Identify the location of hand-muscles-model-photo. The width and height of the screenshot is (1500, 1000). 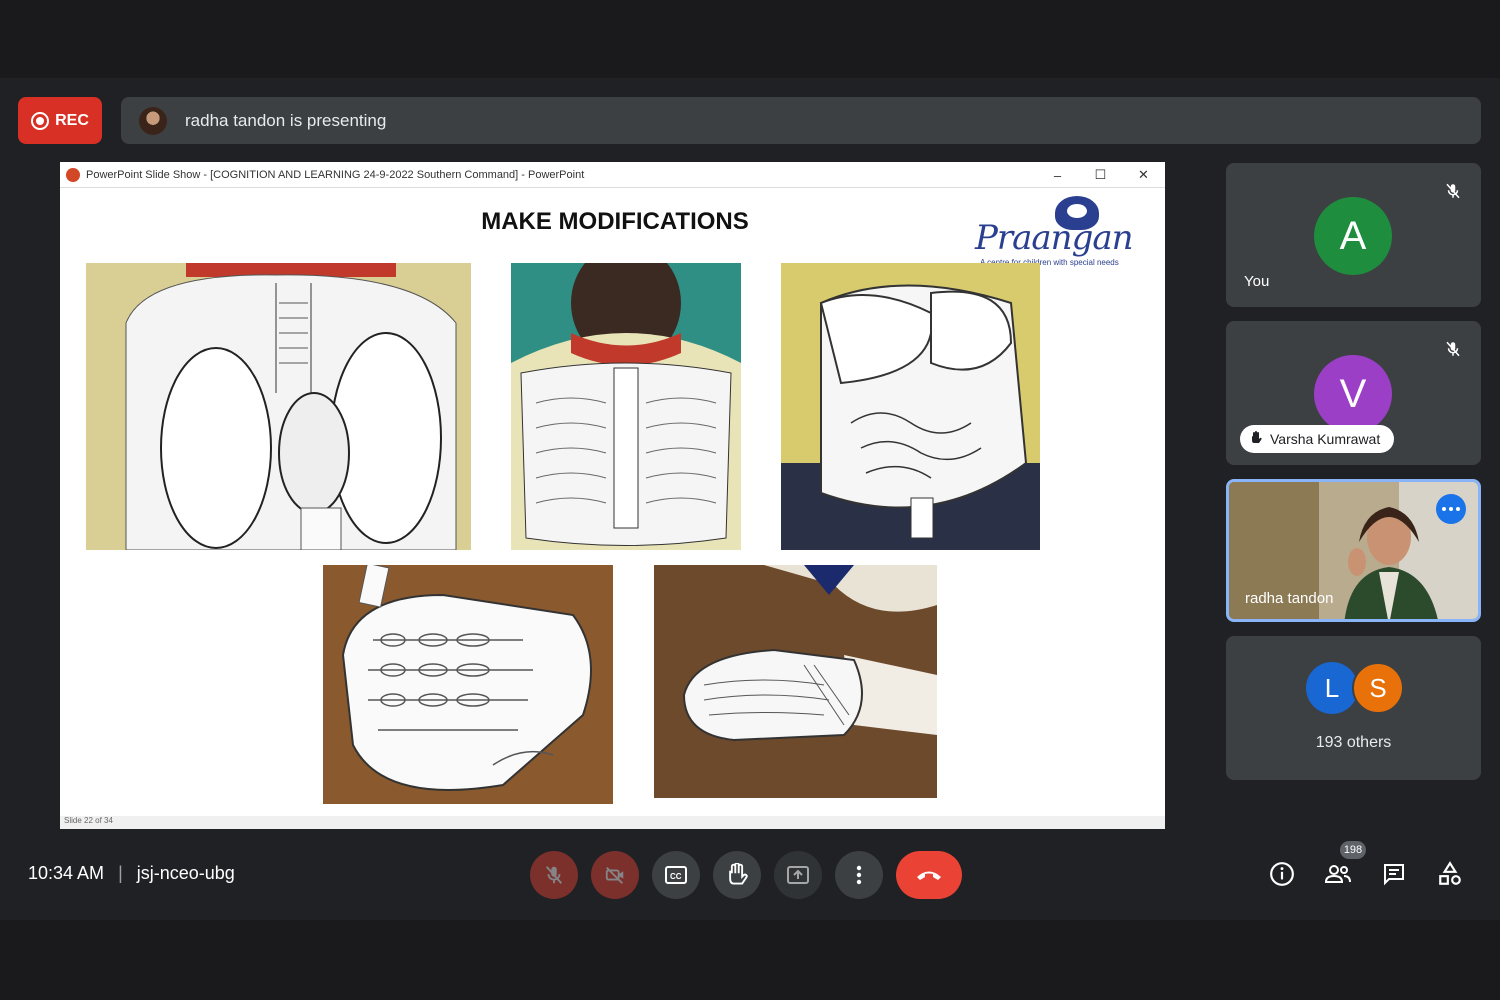
(795, 681).